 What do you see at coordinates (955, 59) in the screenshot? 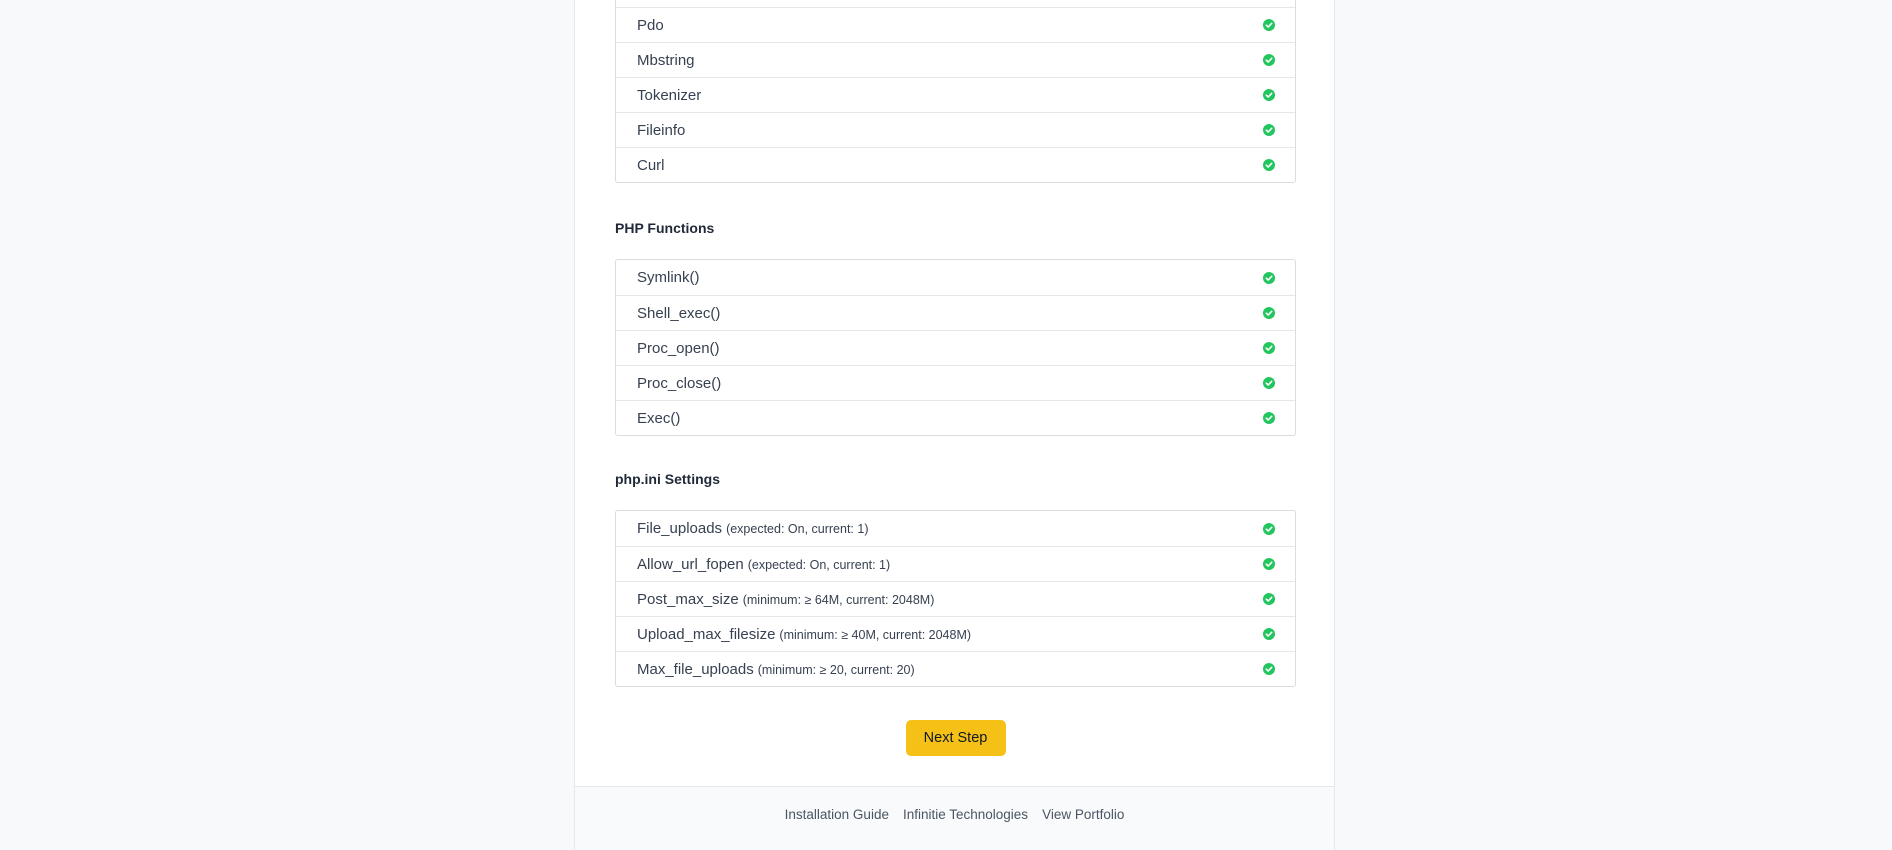
I see `list-item: Mbstring` at bounding box center [955, 59].